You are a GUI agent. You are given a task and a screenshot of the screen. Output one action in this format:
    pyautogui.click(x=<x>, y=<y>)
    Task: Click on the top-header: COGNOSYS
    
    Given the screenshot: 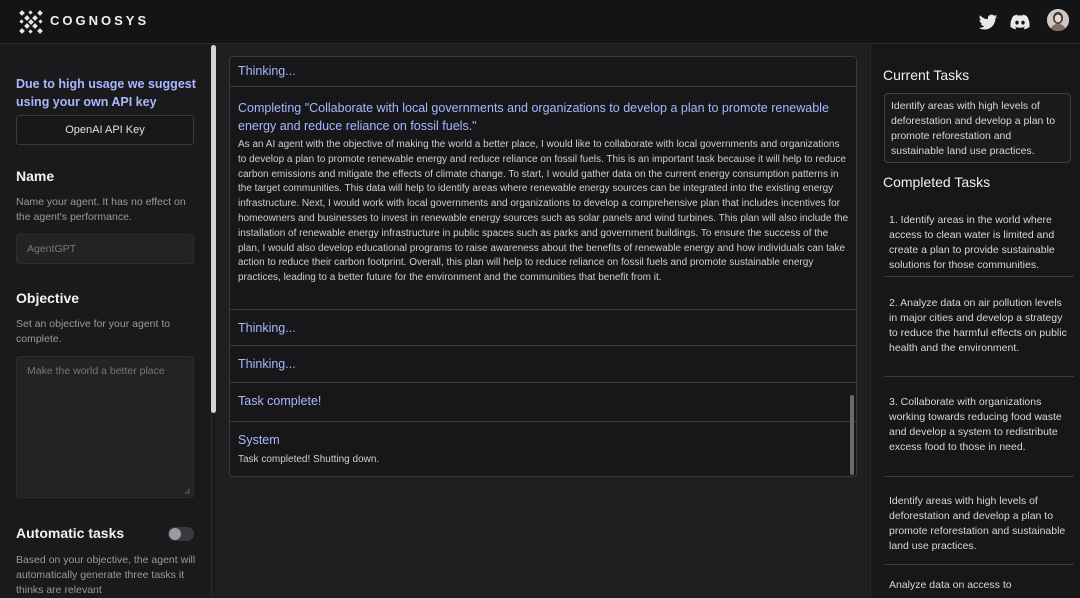 What is the action you would take?
    pyautogui.click(x=540, y=22)
    